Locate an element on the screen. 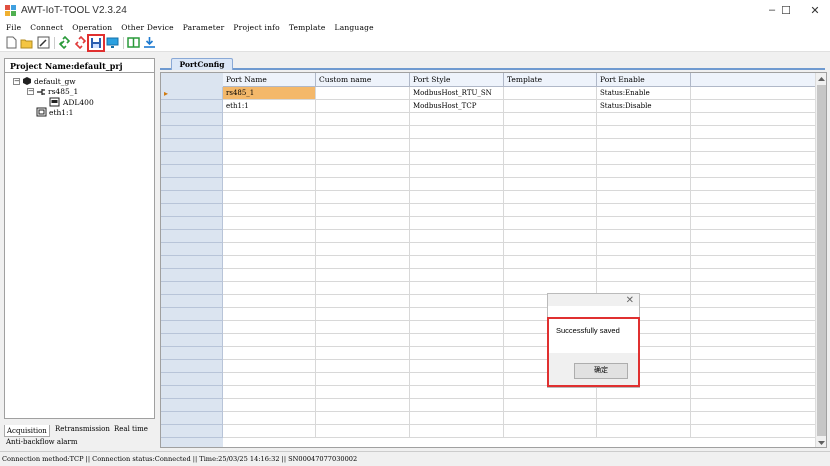 This screenshot has height=466, width=830. menu-language: Language is located at coordinates (354, 27).